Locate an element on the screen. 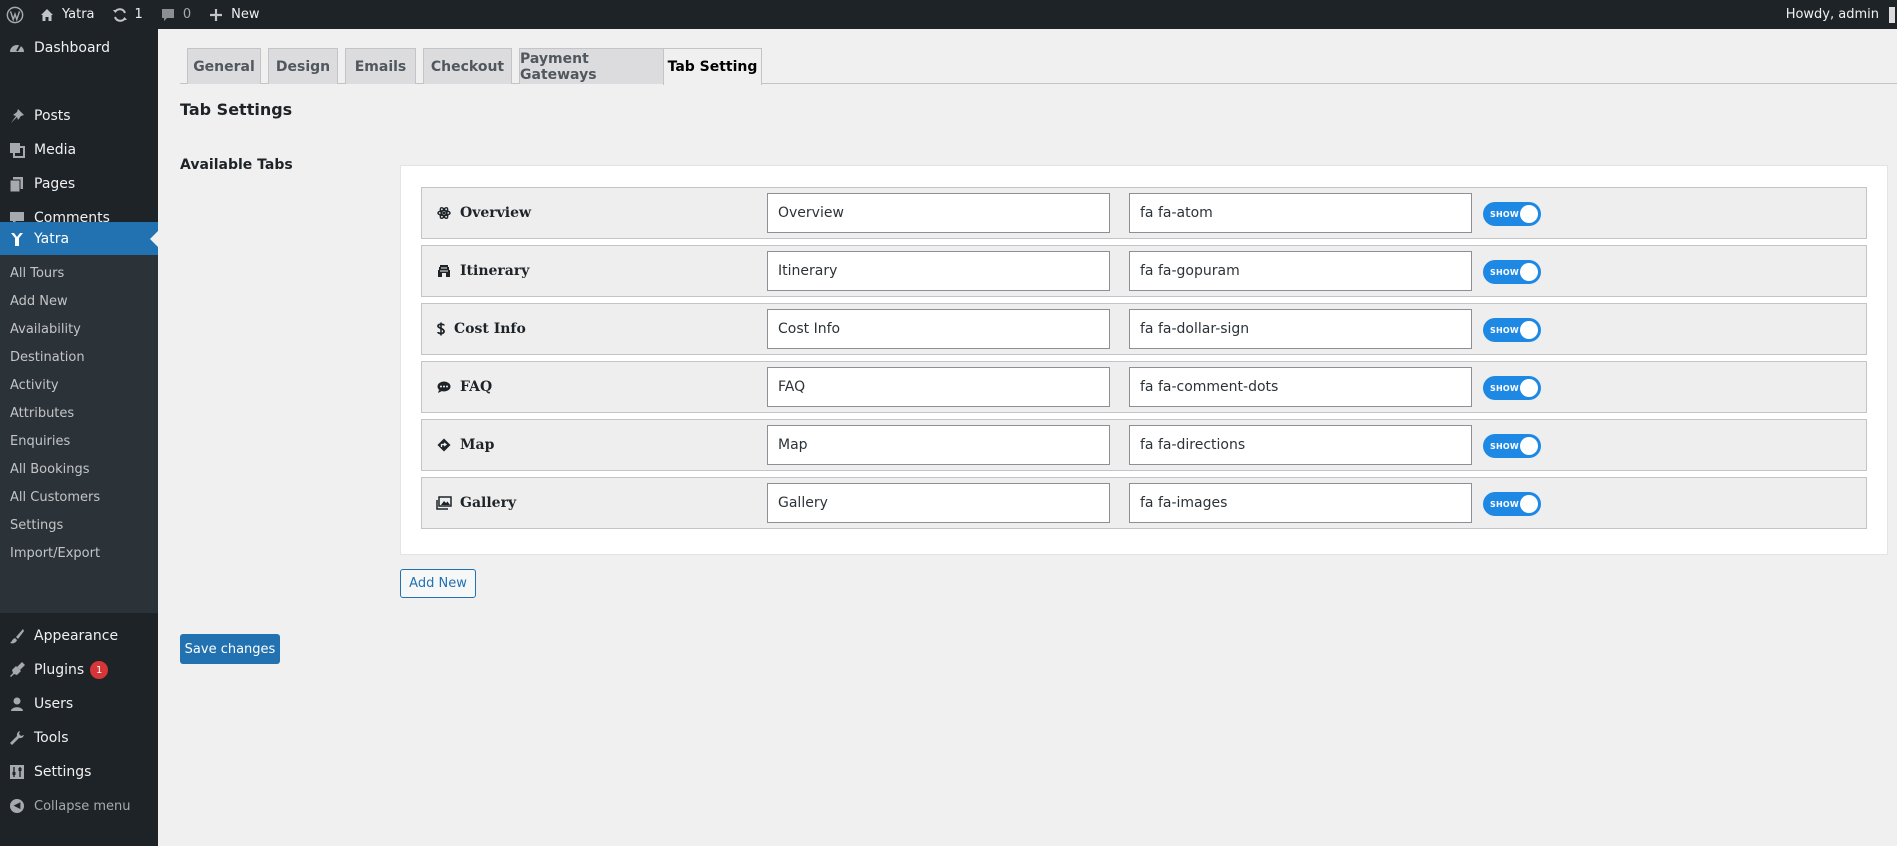  tab-row-title: Map is located at coordinates (465, 445).